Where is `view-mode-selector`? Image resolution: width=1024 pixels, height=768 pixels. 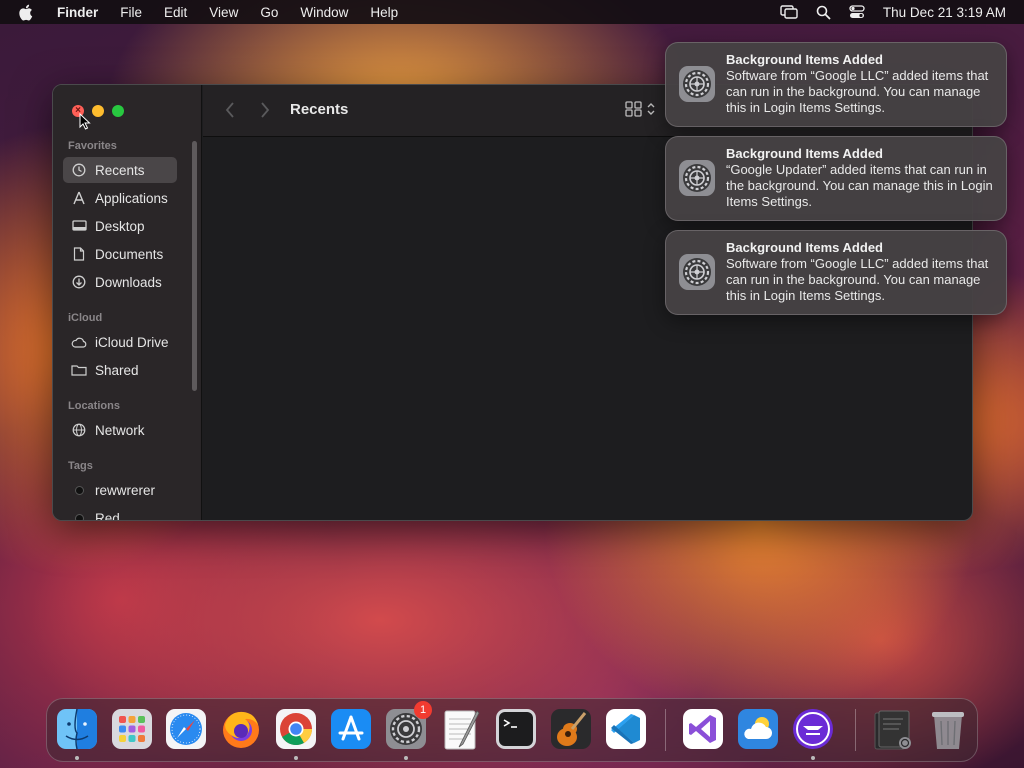
view-mode-selector is located at coordinates (640, 109).